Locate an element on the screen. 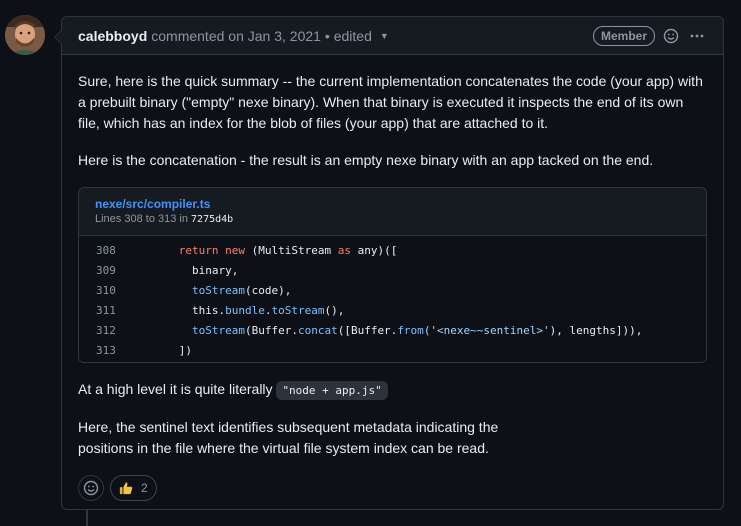 The width and height of the screenshot is (741, 526). code-token: ]) is located at coordinates (165, 350).